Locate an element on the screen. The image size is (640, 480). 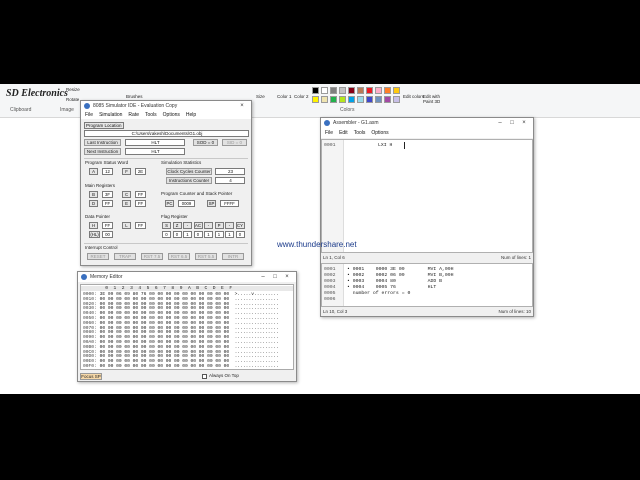
interrupt-control-label: Interrupt Control is located at coordinates (101, 247).